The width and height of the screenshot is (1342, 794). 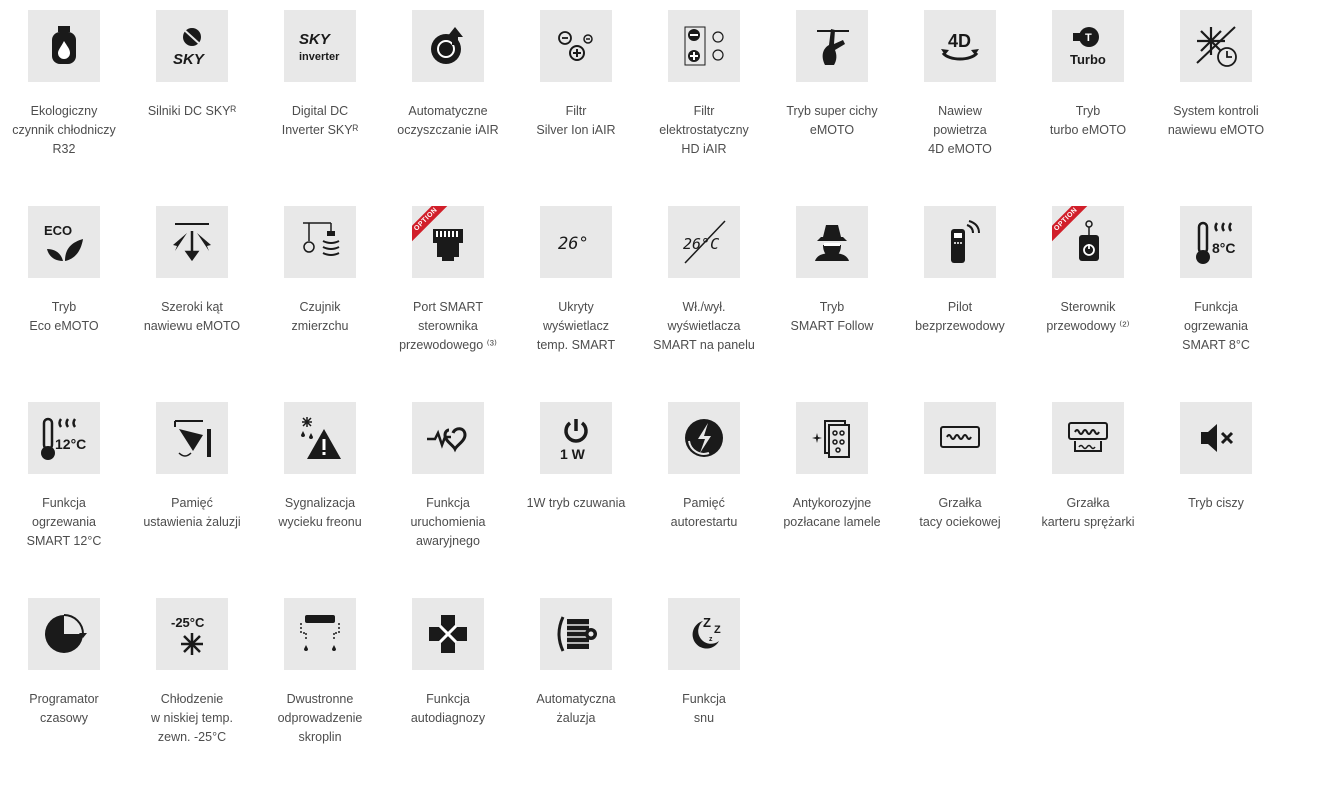 What do you see at coordinates (320, 120) in the screenshot?
I see `feature-label: Digital DC Inverter SKYᴿ` at bounding box center [320, 120].